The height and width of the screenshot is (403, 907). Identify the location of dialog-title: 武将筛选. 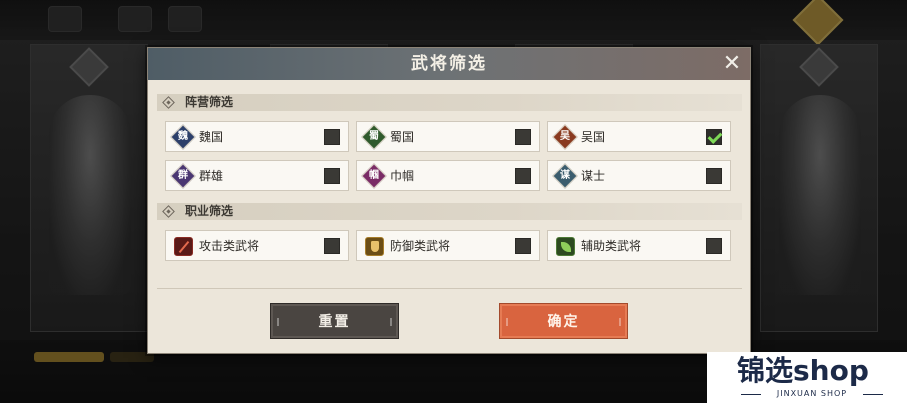
(449, 64).